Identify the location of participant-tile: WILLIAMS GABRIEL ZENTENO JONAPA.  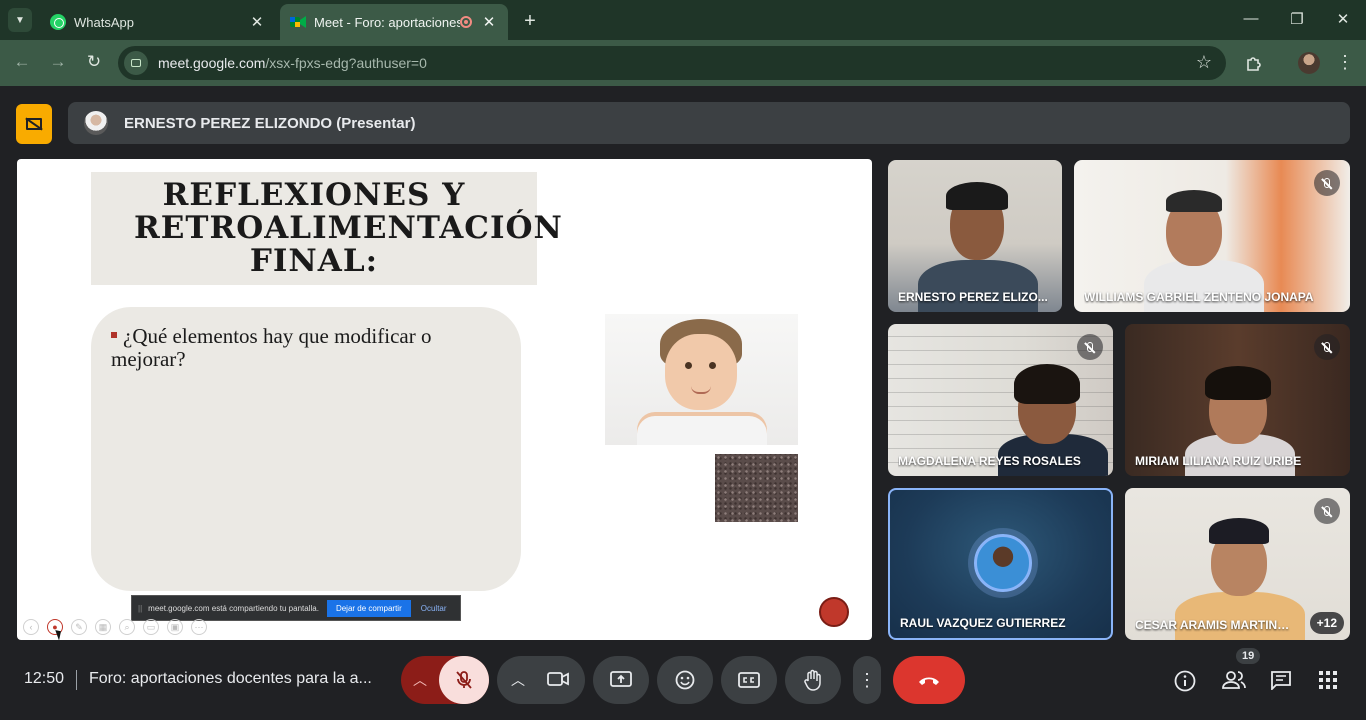
(1212, 236).